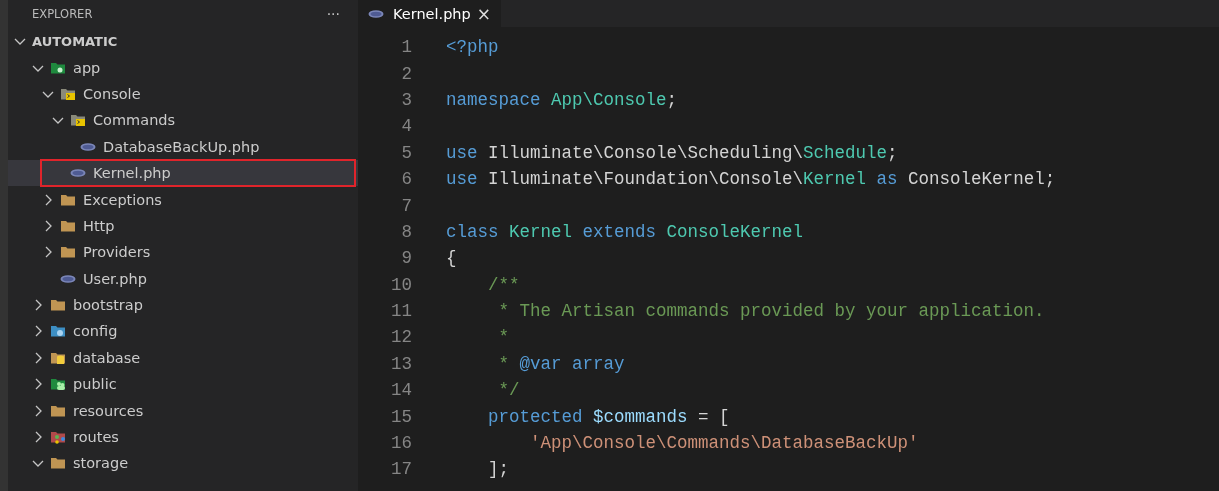 This screenshot has height=491, width=1219. What do you see at coordinates (58, 437) in the screenshot?
I see `routes-folder-icon` at bounding box center [58, 437].